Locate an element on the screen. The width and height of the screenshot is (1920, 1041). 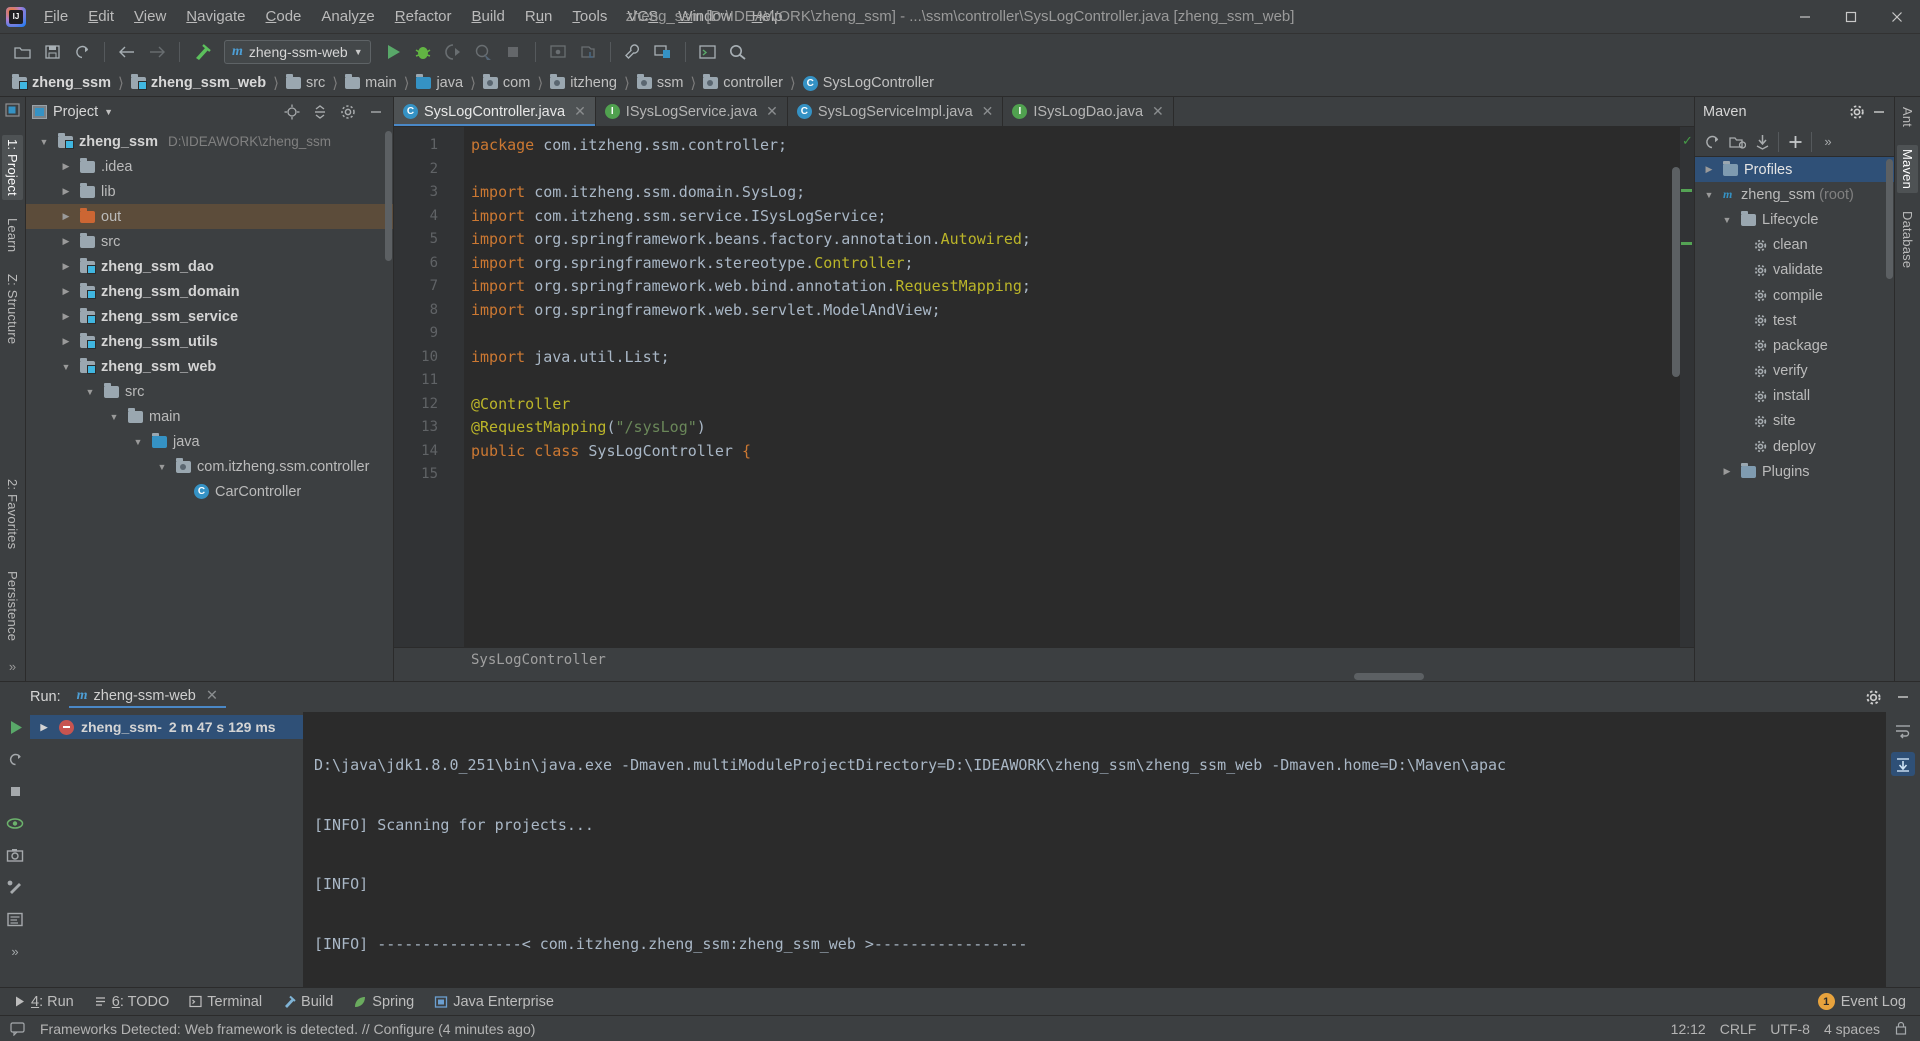
breadcrumb-item-java: java is located at coordinates (439, 82).